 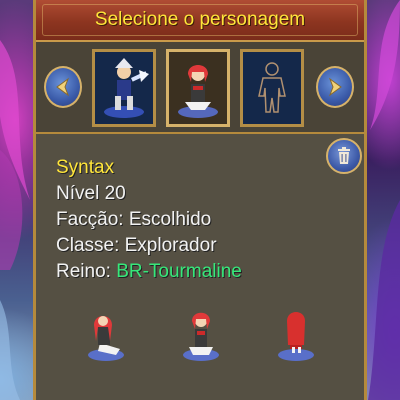 I want to click on empty-slot-silhouette-icon, so click(x=272, y=87).